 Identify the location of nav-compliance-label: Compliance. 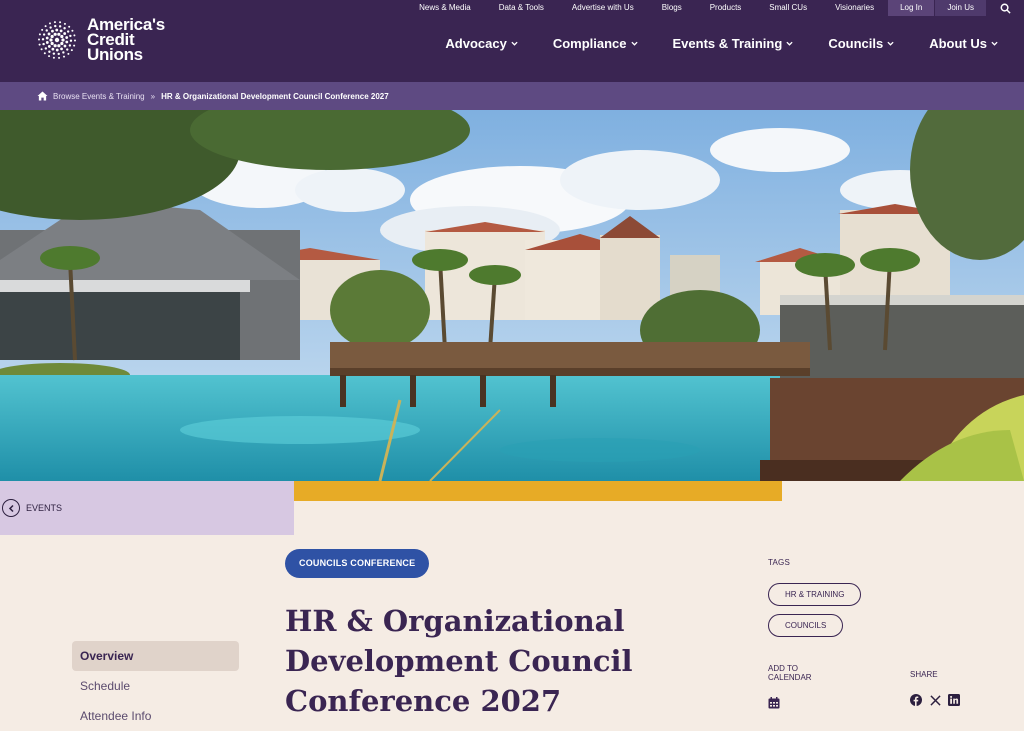
(589, 43).